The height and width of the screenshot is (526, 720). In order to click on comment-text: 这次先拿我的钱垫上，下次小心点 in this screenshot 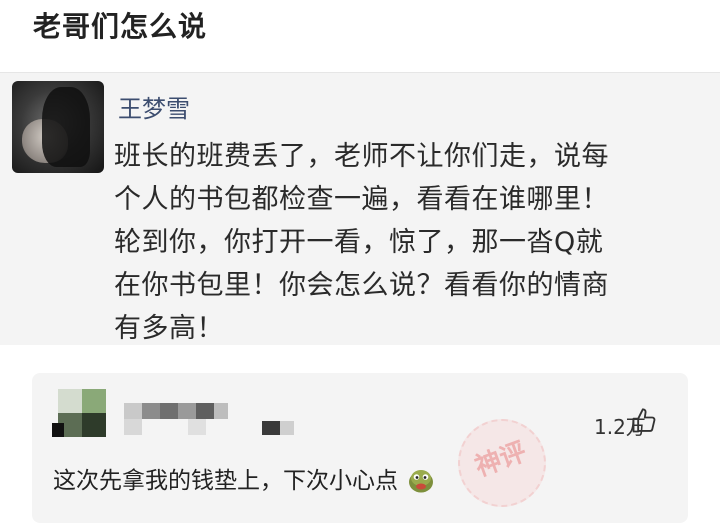, I will do `click(244, 478)`.